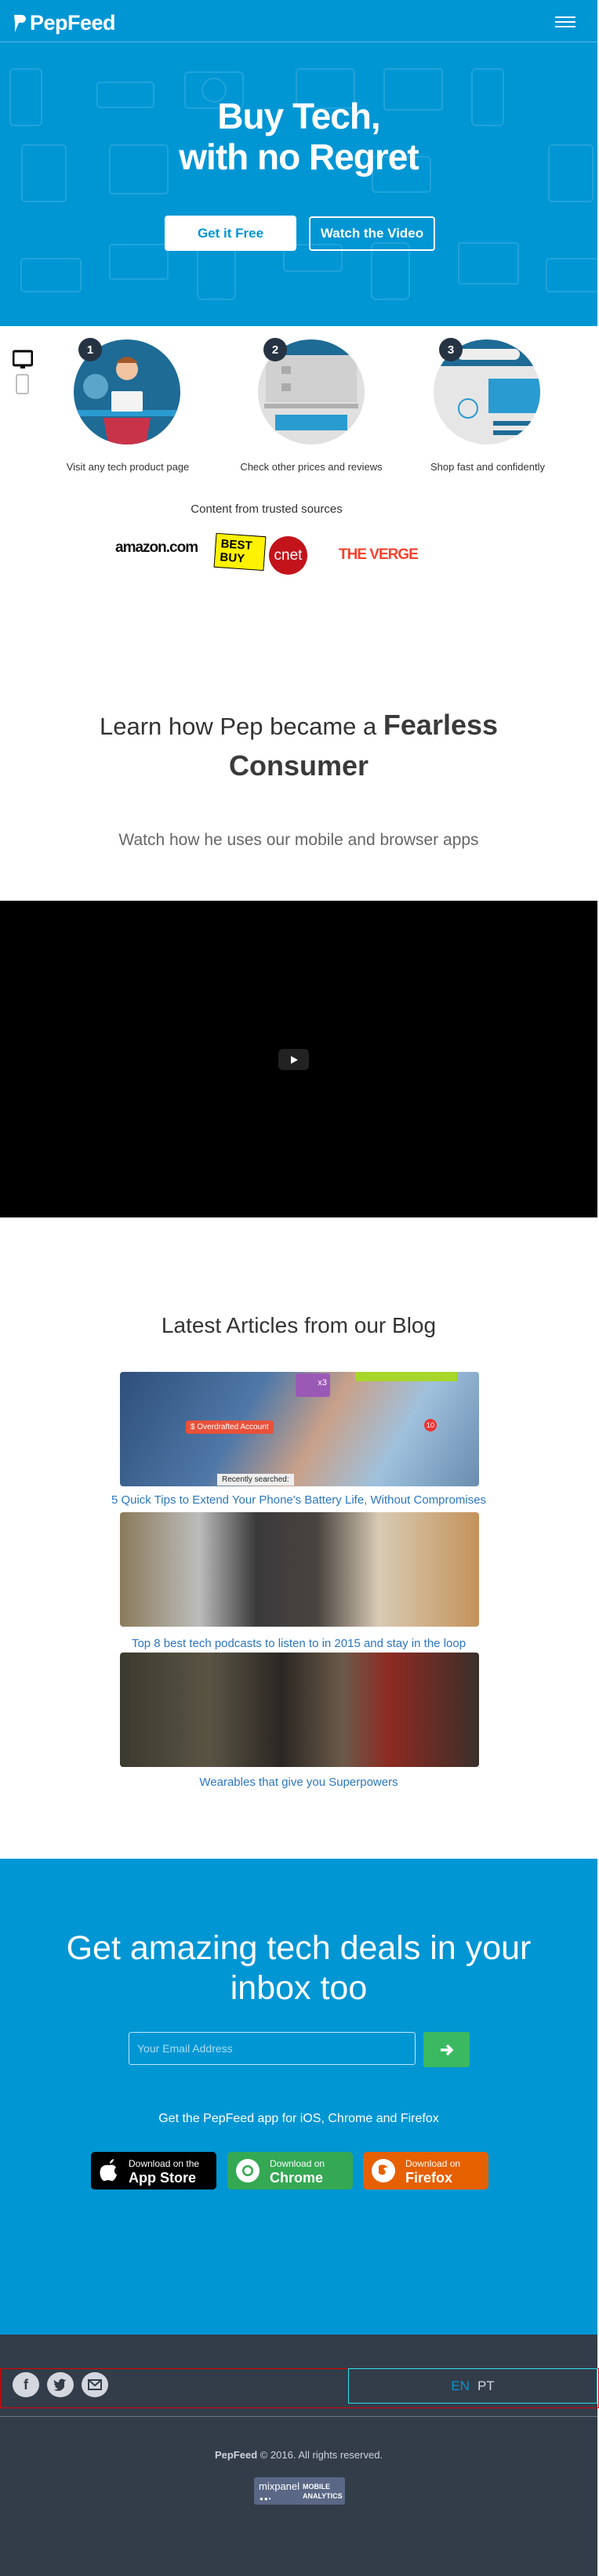 This screenshot has height=2576, width=599. I want to click on pepfeed-logo-icon, so click(20, 23).